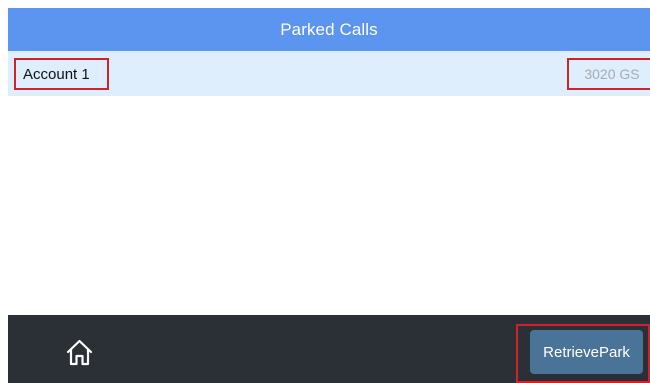 The image size is (650, 383). Describe the element at coordinates (608, 74) in the screenshot. I see `parked-call-number: 3020 GS` at that location.